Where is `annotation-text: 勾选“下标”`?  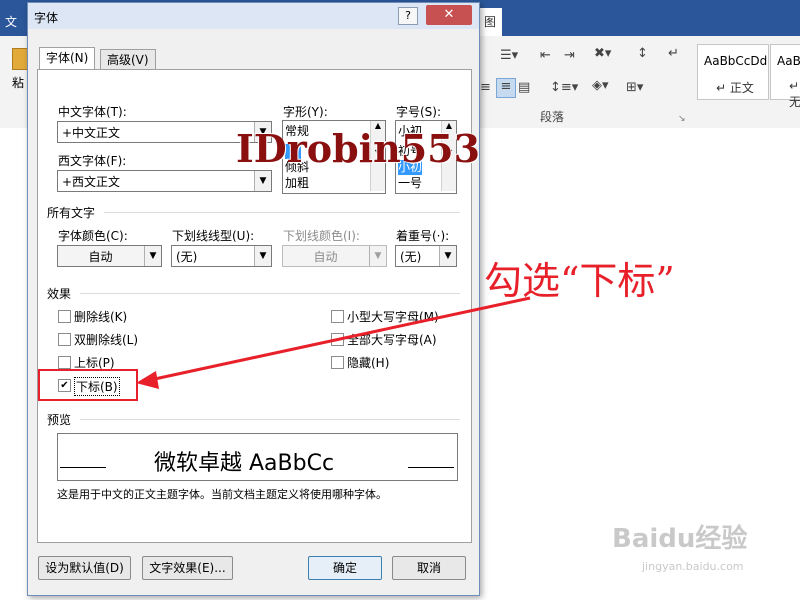 annotation-text: 勾选“下标” is located at coordinates (579, 281).